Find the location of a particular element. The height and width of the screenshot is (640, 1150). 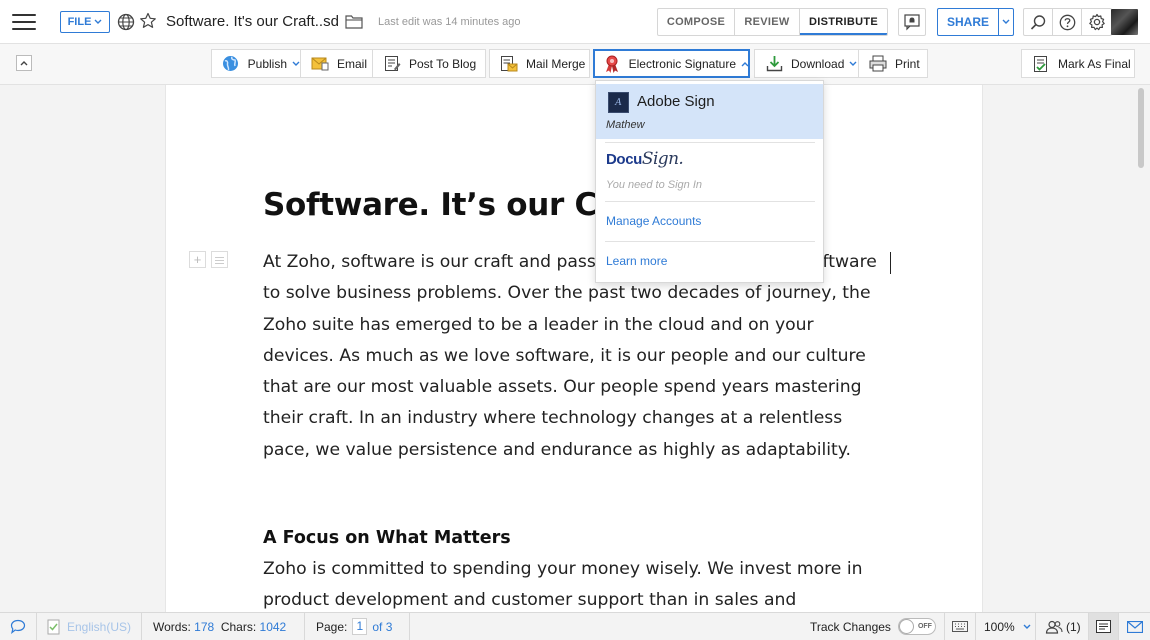

download-icon is located at coordinates (774, 64).